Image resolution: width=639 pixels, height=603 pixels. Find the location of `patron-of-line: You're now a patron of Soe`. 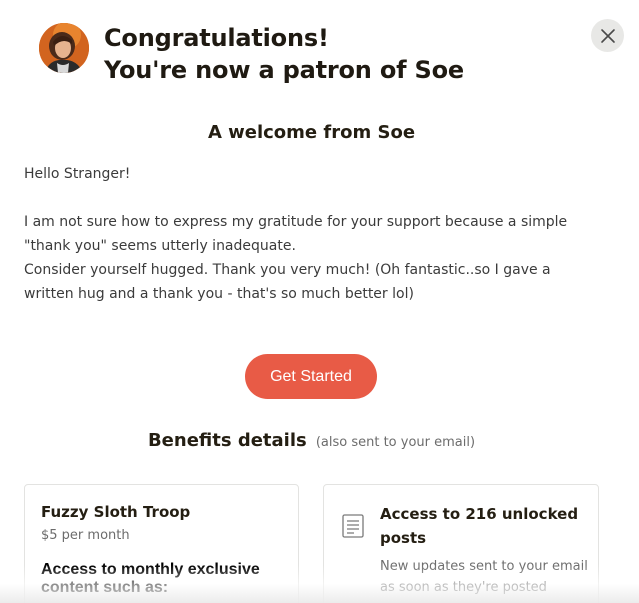

patron-of-line: You're now a patron of Soe is located at coordinates (284, 70).